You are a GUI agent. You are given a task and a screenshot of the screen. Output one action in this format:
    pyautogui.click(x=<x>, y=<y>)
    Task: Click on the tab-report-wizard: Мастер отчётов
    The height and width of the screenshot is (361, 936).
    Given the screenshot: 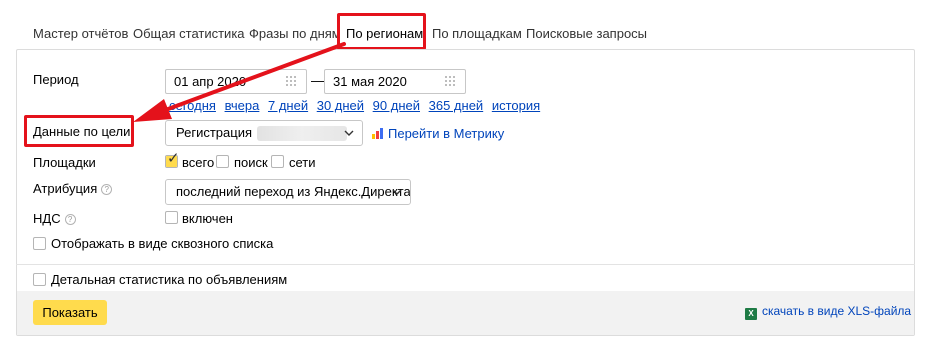 What is the action you would take?
    pyautogui.click(x=80, y=33)
    